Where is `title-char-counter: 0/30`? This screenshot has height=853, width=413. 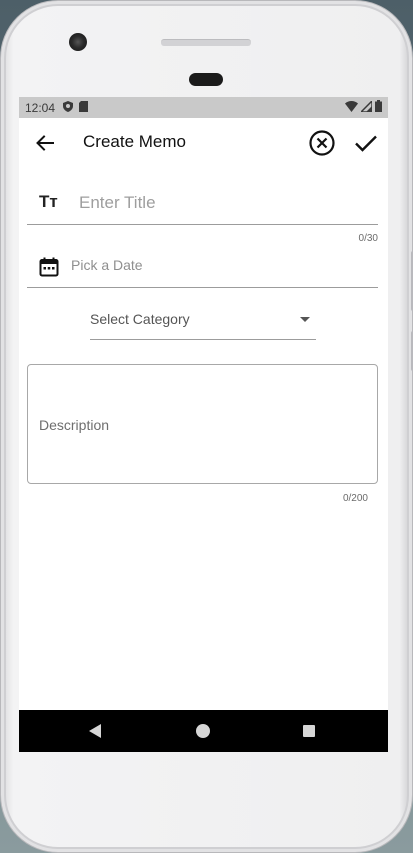
title-char-counter: 0/30 is located at coordinates (368, 238).